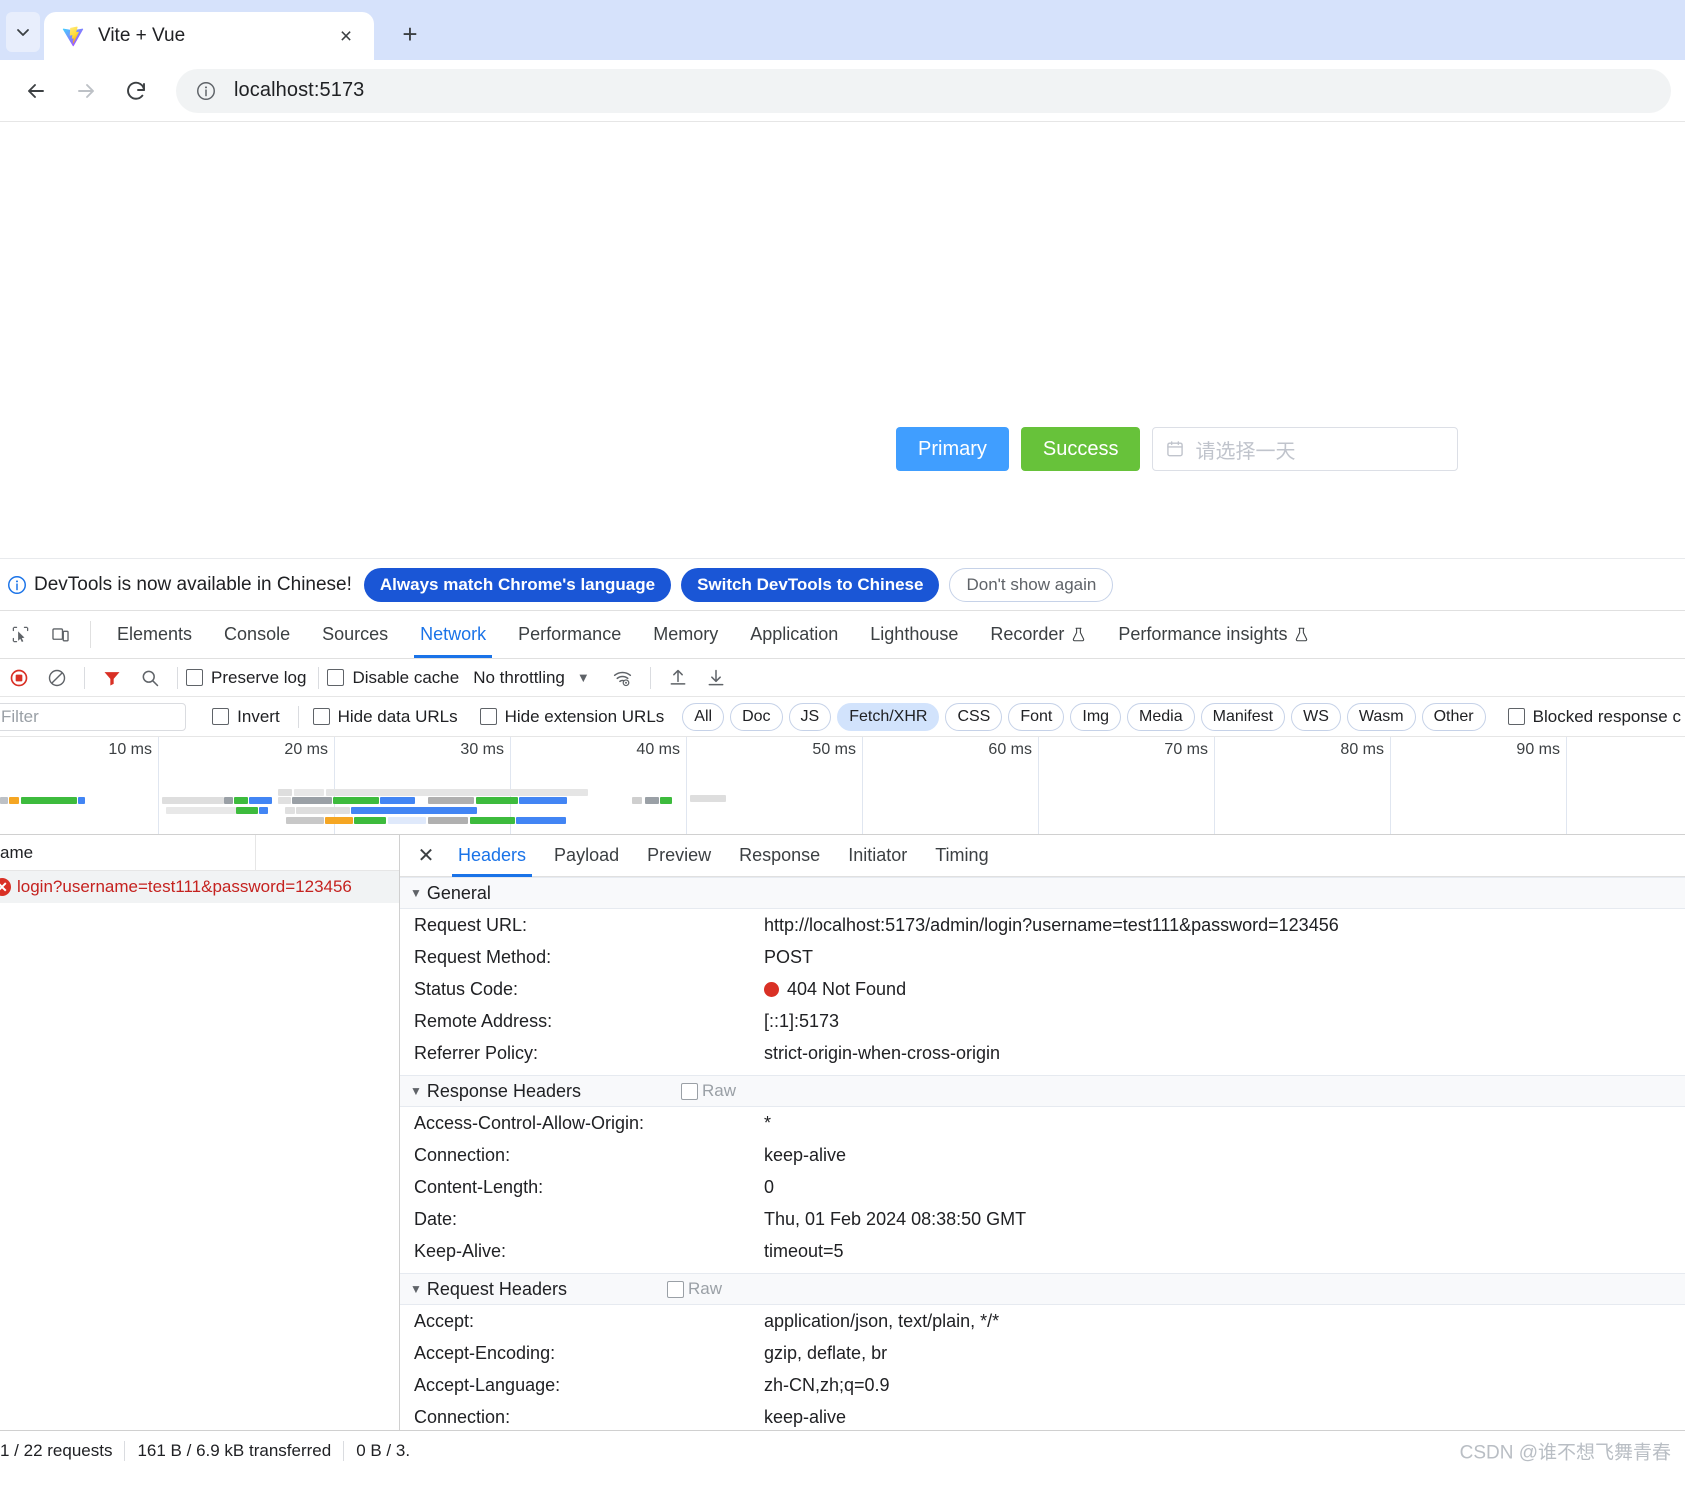 This screenshot has width=1685, height=1507. I want to click on filter-input: Filter, so click(93, 716).